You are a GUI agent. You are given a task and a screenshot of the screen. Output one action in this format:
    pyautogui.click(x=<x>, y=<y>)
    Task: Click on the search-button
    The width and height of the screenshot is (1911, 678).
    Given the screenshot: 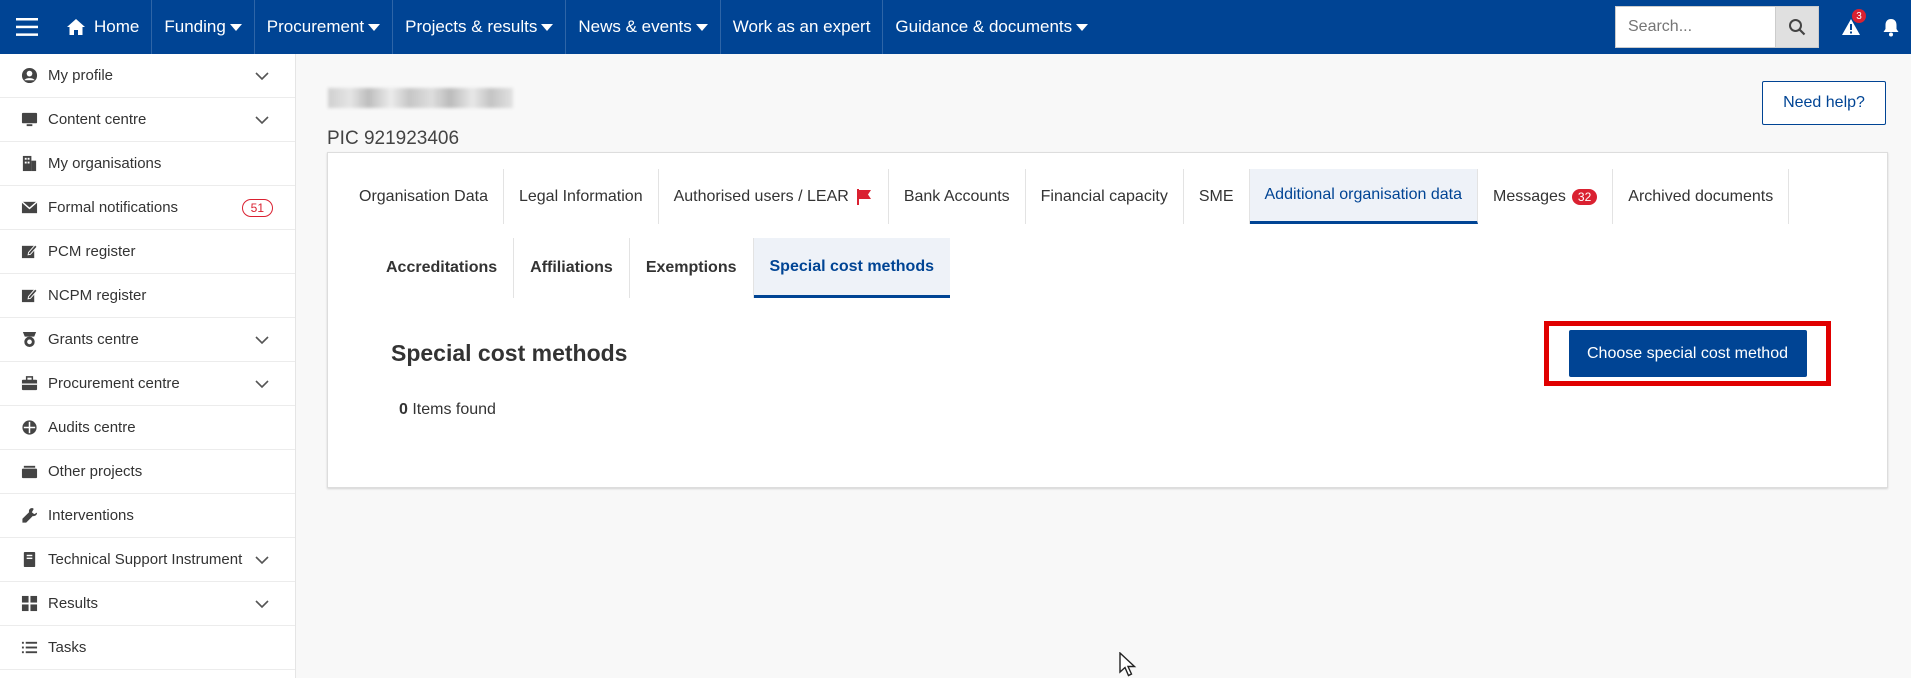 What is the action you would take?
    pyautogui.click(x=1797, y=27)
    